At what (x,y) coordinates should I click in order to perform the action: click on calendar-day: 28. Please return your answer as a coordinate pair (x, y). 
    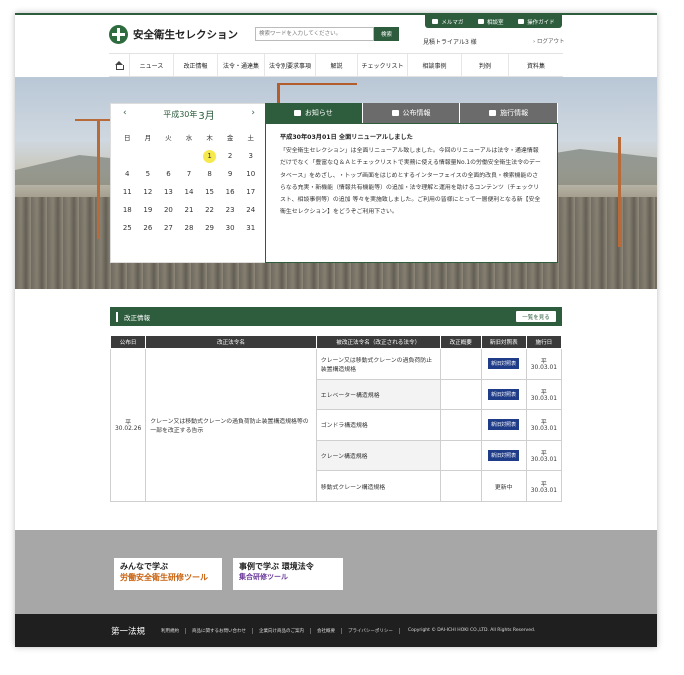
    Looking at the image, I should click on (189, 228).